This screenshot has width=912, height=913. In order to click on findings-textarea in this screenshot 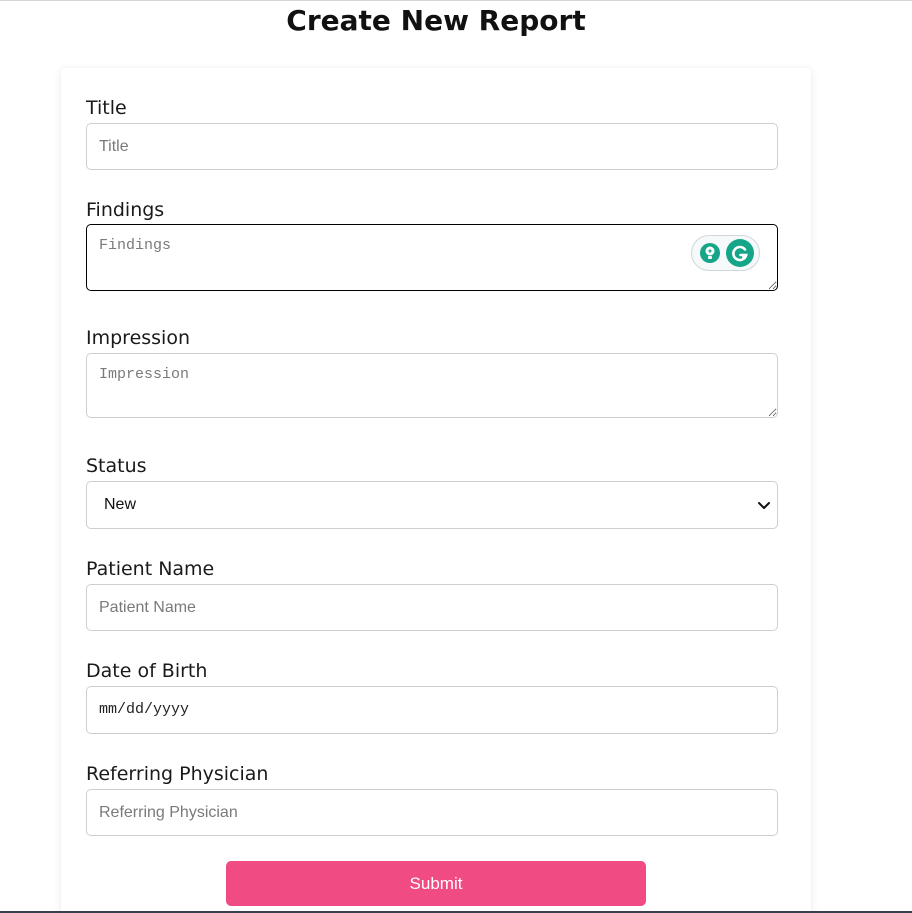, I will do `click(432, 257)`.